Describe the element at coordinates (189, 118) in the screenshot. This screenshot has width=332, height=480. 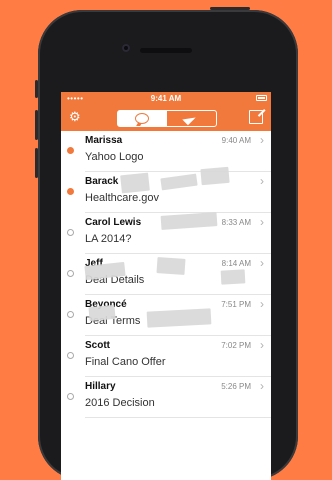
I see `send-icon` at that location.